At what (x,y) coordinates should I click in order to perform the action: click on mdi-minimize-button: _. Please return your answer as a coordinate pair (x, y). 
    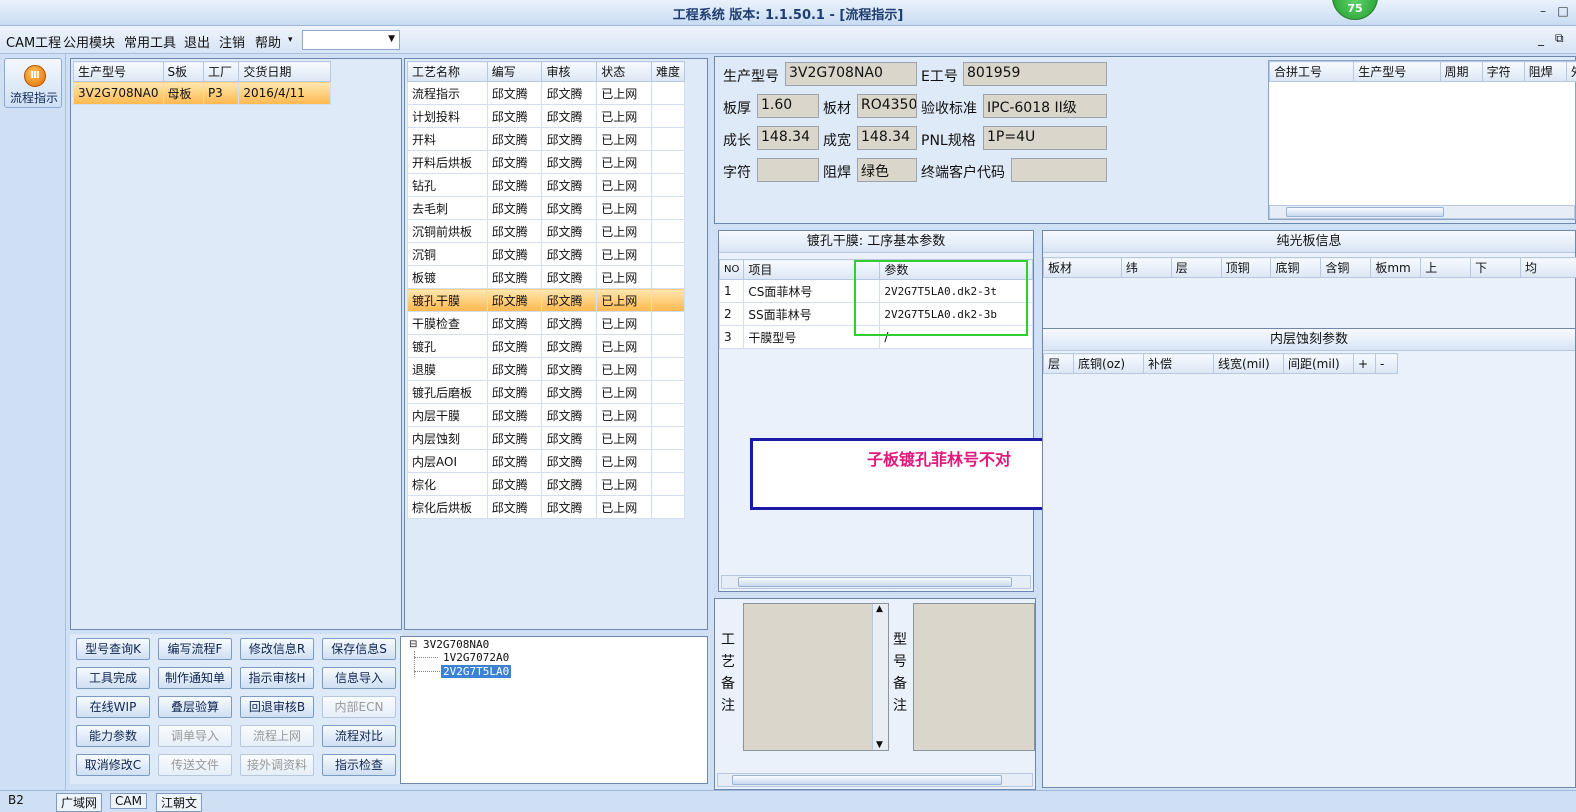
    Looking at the image, I should click on (1541, 39).